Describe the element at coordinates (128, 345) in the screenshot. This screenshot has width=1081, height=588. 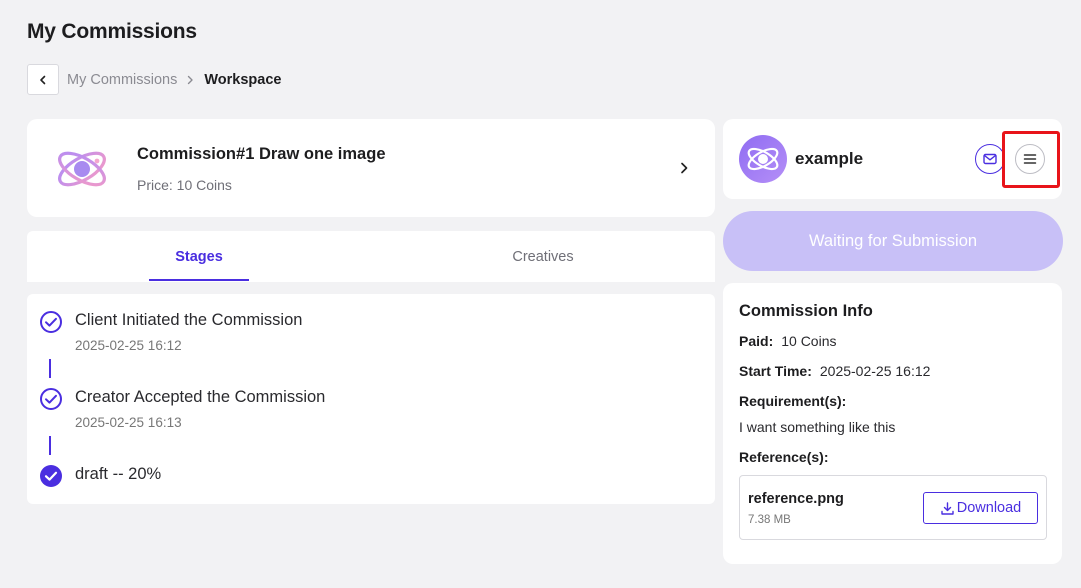
I see `stage-time: 2025-02-25 16:12` at that location.